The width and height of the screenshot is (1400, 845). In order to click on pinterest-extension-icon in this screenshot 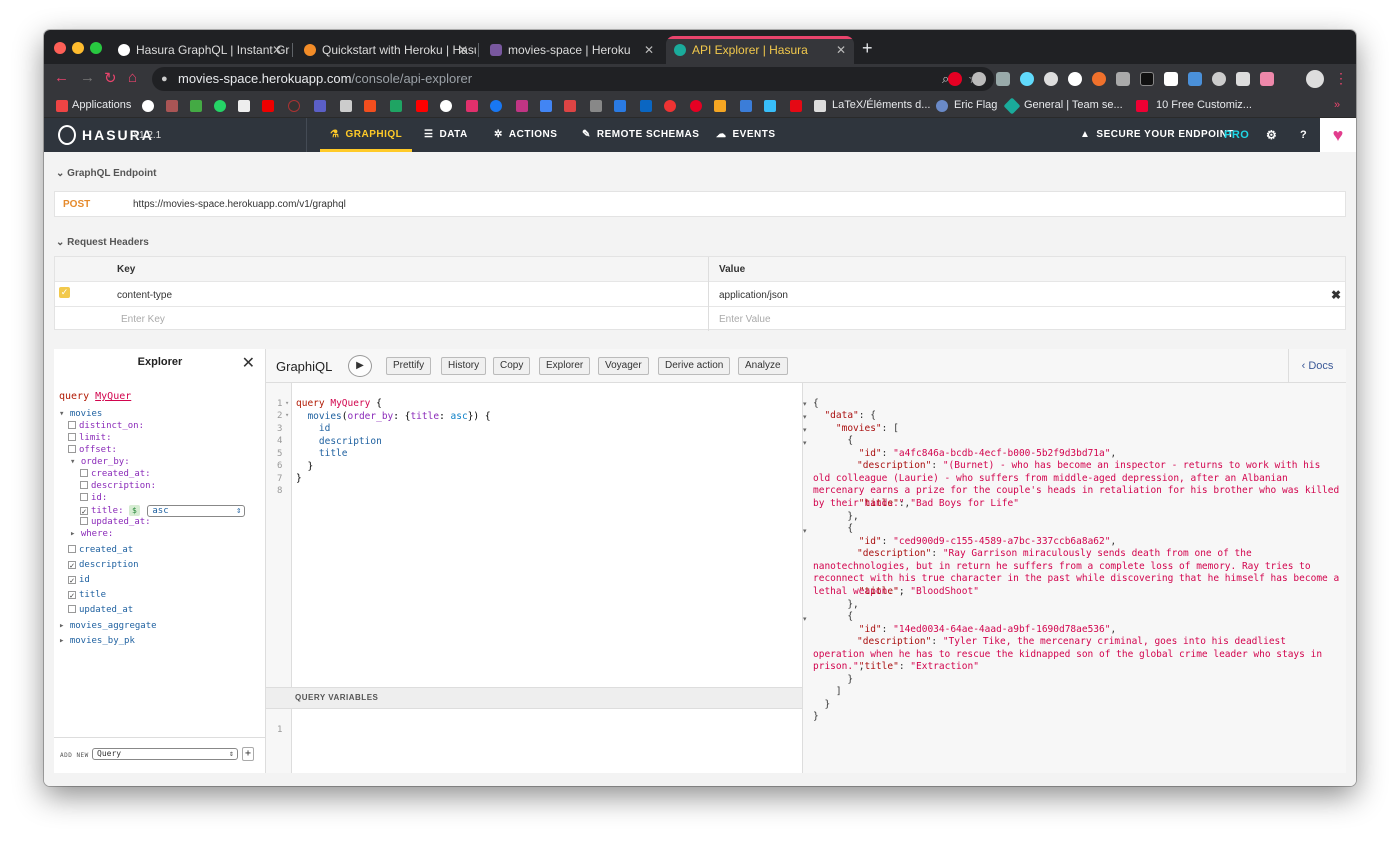, I will do `click(955, 79)`.